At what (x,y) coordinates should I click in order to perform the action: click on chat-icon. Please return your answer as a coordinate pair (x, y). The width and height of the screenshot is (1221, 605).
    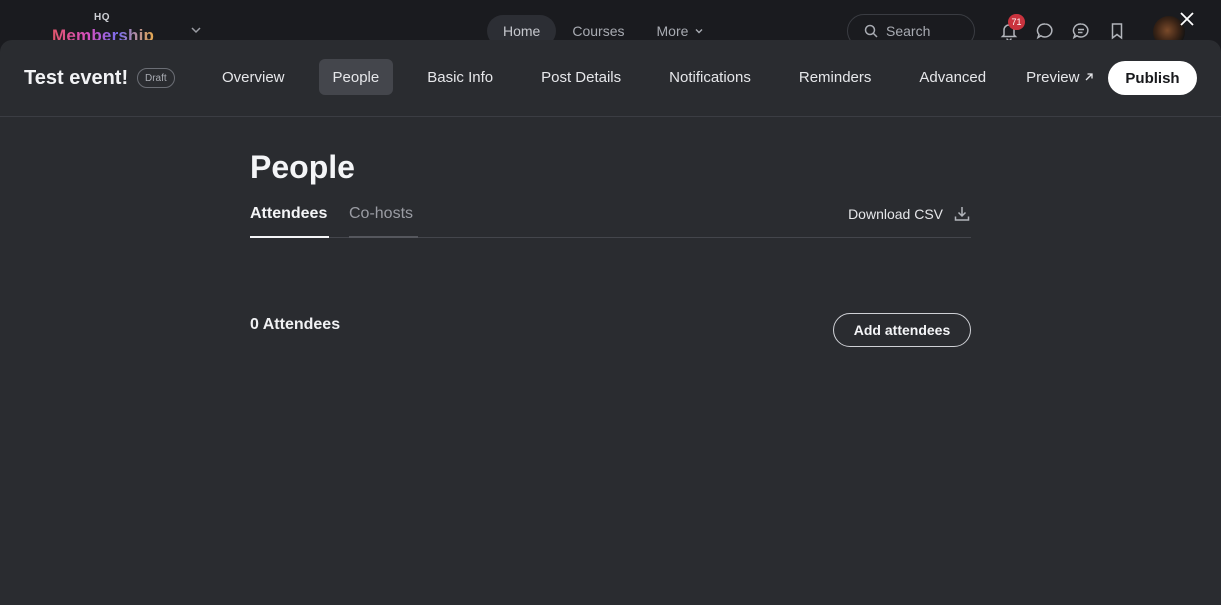
    Looking at the image, I should click on (1045, 31).